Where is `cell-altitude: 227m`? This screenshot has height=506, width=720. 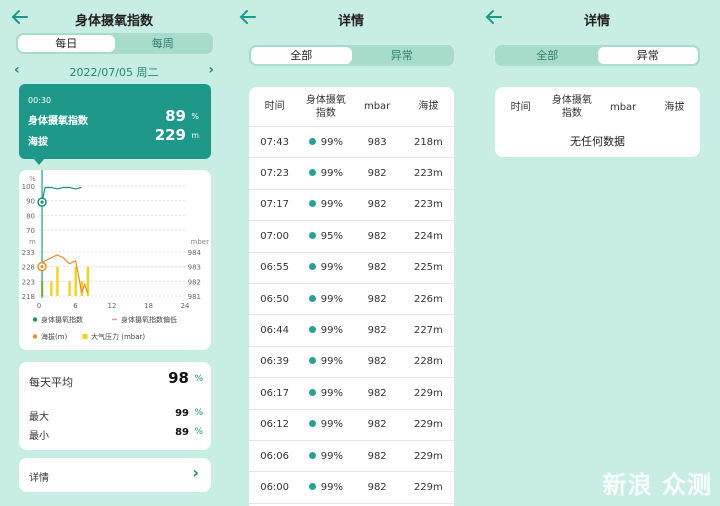 cell-altitude: 227m is located at coordinates (428, 331).